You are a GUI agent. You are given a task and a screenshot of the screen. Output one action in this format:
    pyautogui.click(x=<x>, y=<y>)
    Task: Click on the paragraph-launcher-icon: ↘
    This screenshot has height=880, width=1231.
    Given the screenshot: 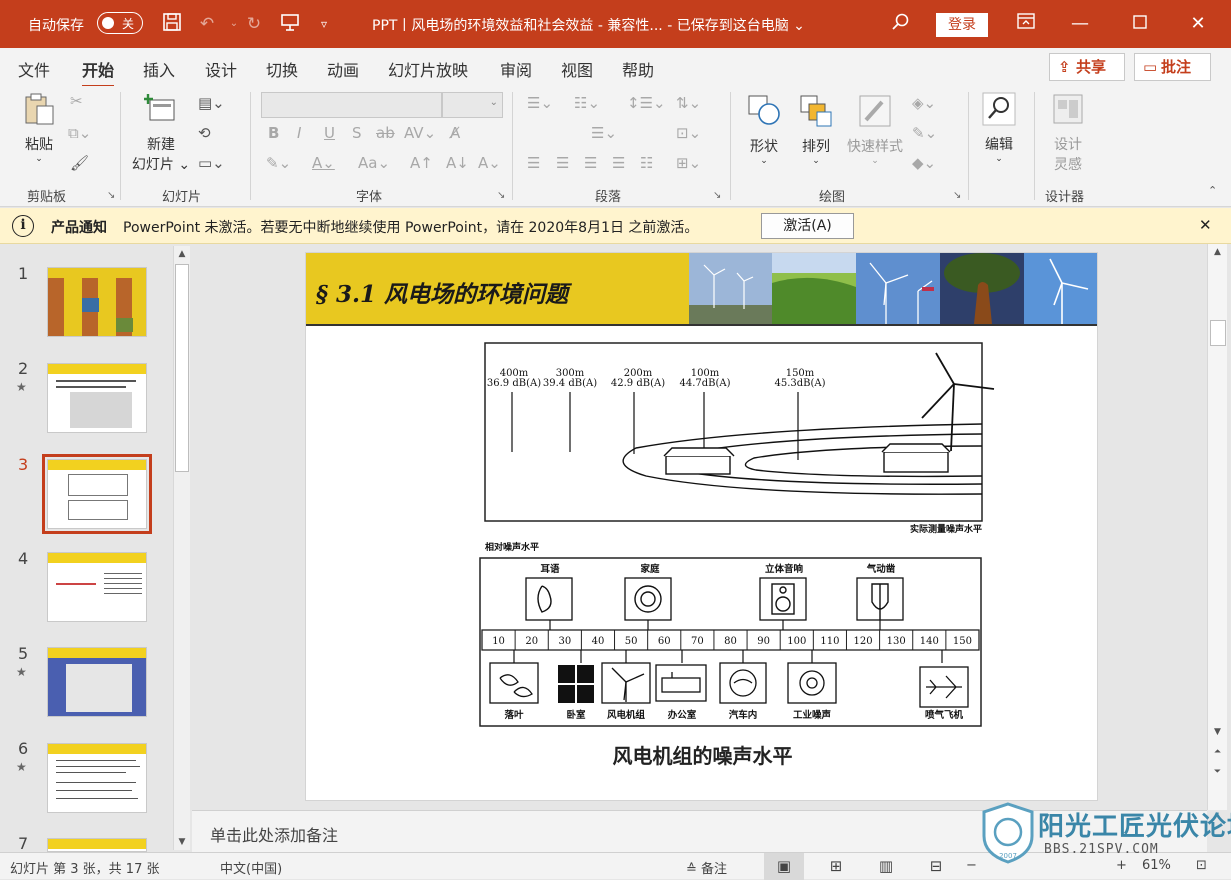 What is the action you would take?
    pyautogui.click(x=717, y=195)
    